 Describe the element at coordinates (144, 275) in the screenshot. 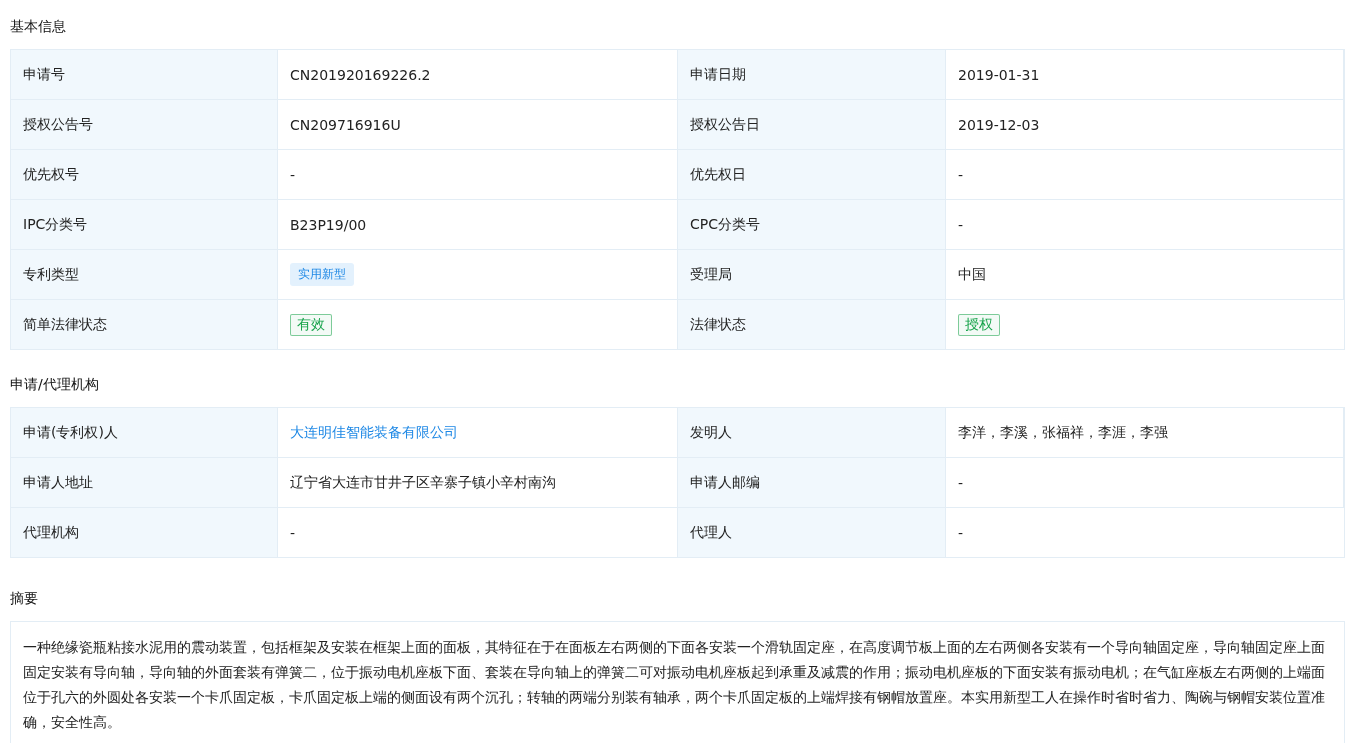

I see `field-label: 专利类型` at that location.